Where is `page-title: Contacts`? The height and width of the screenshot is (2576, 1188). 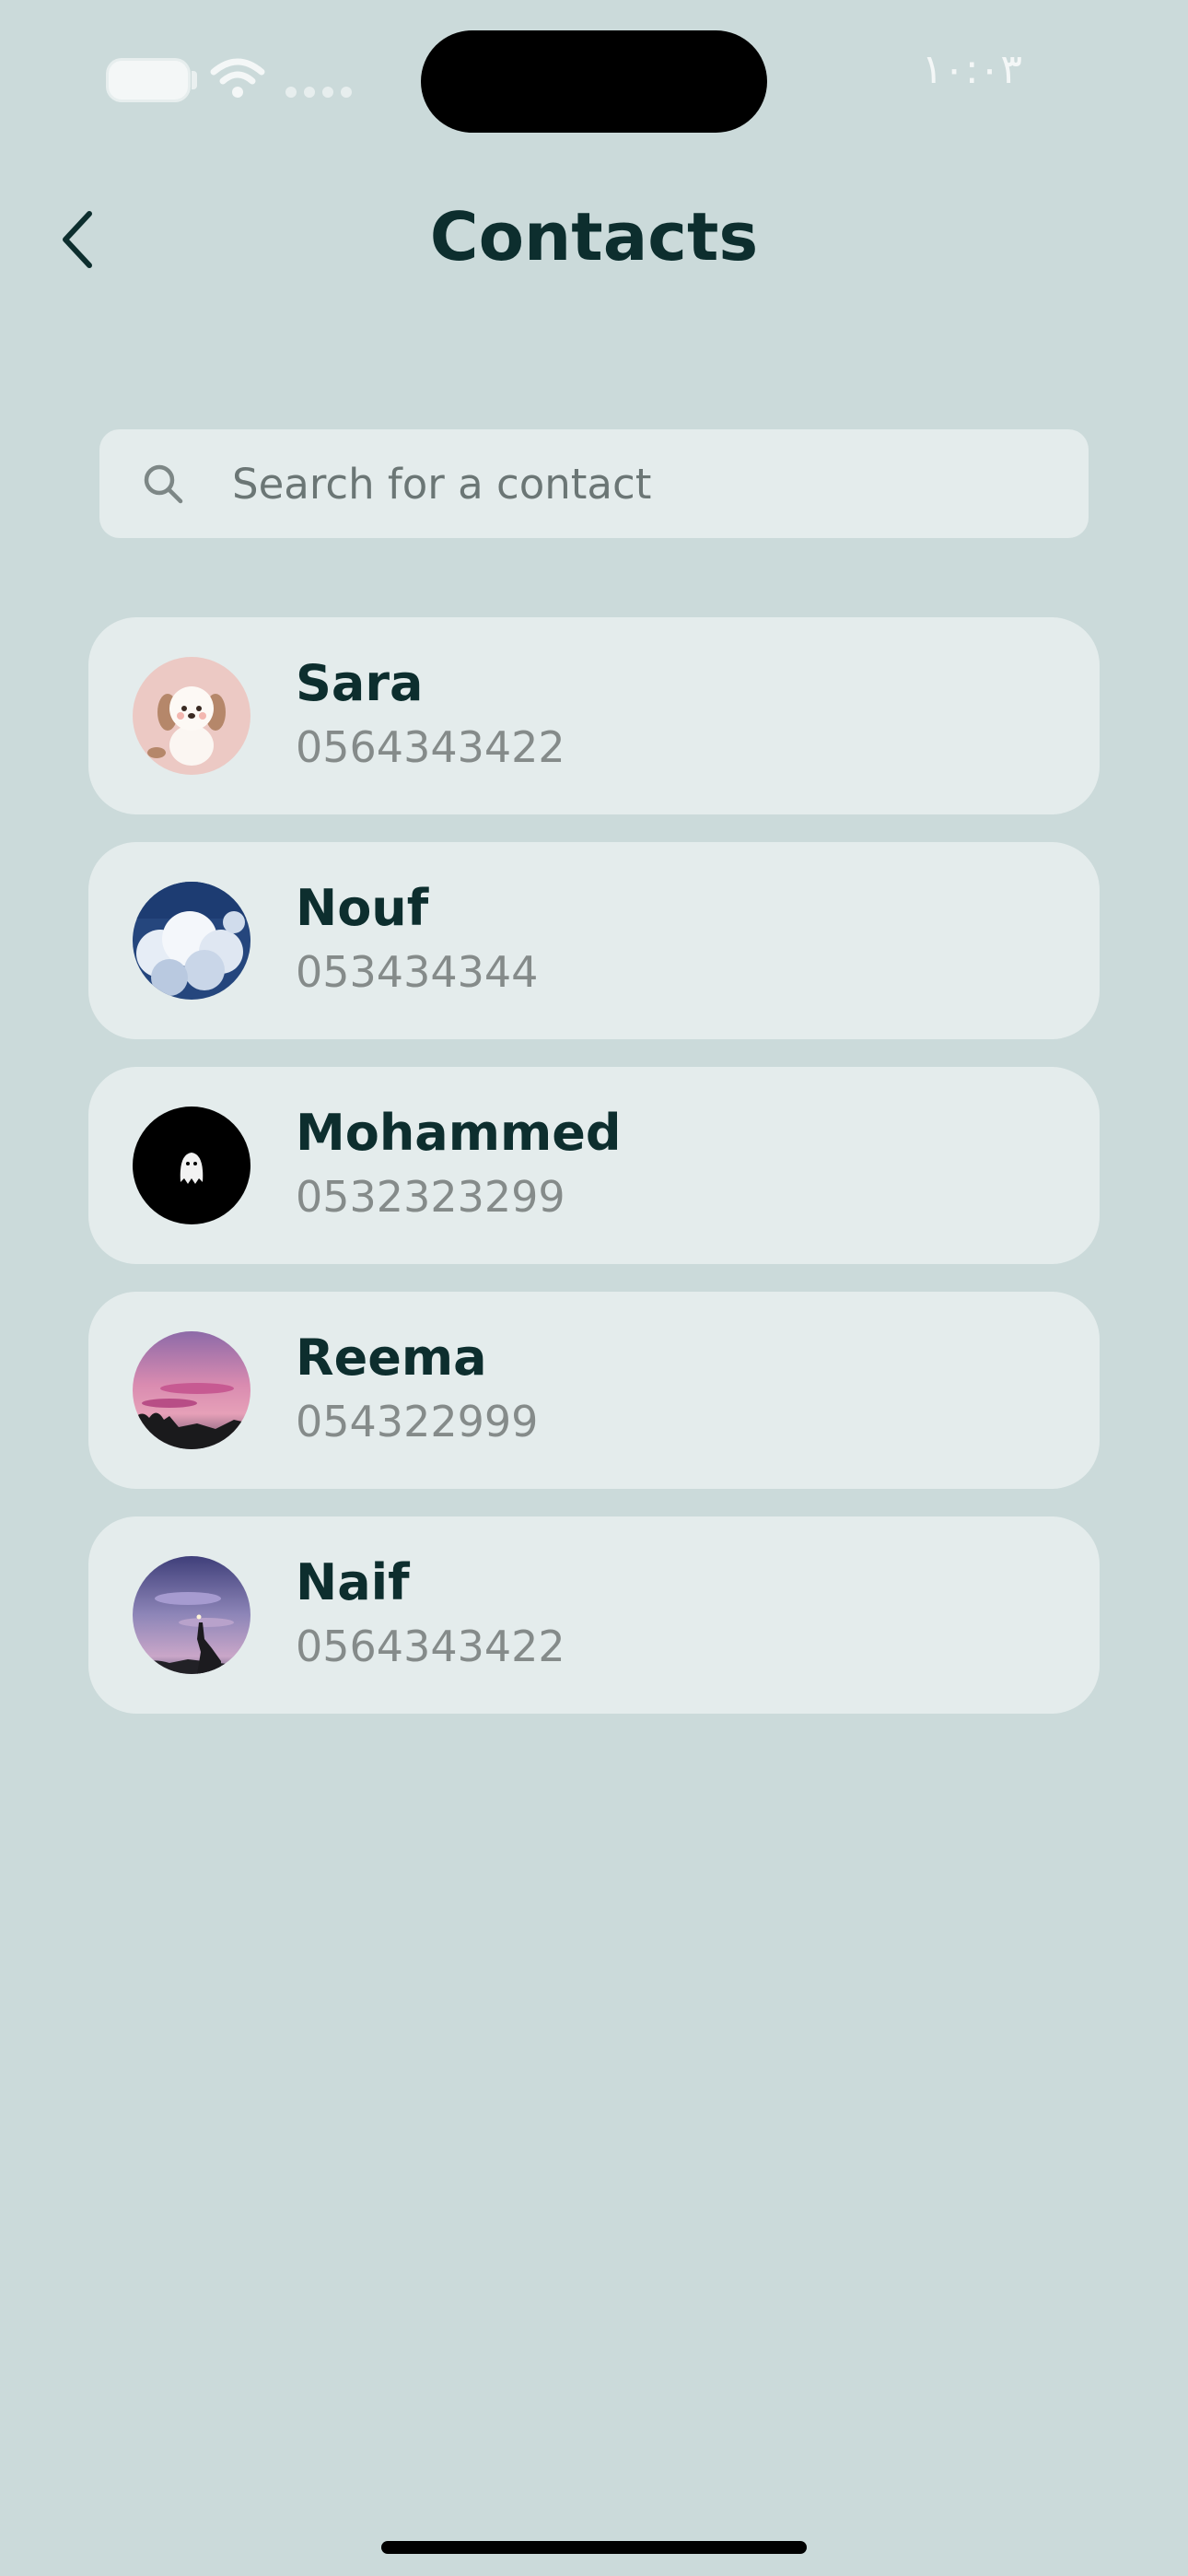
page-title: Contacts is located at coordinates (594, 236).